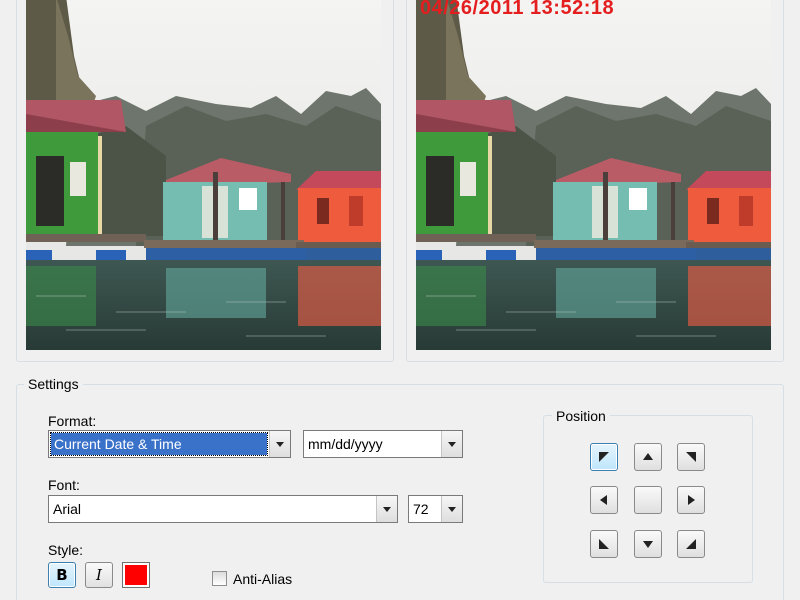 Image resolution: width=800 pixels, height=600 pixels. I want to click on position-button-top-right, so click(691, 457).